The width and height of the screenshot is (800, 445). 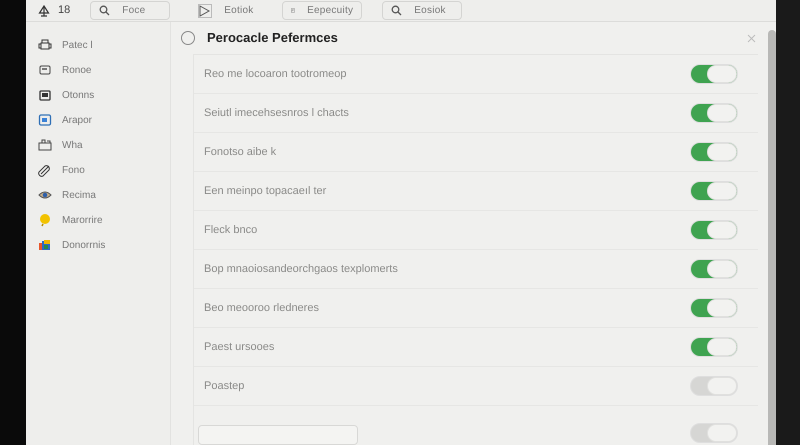 I want to click on lamp-icon, so click(x=44, y=10).